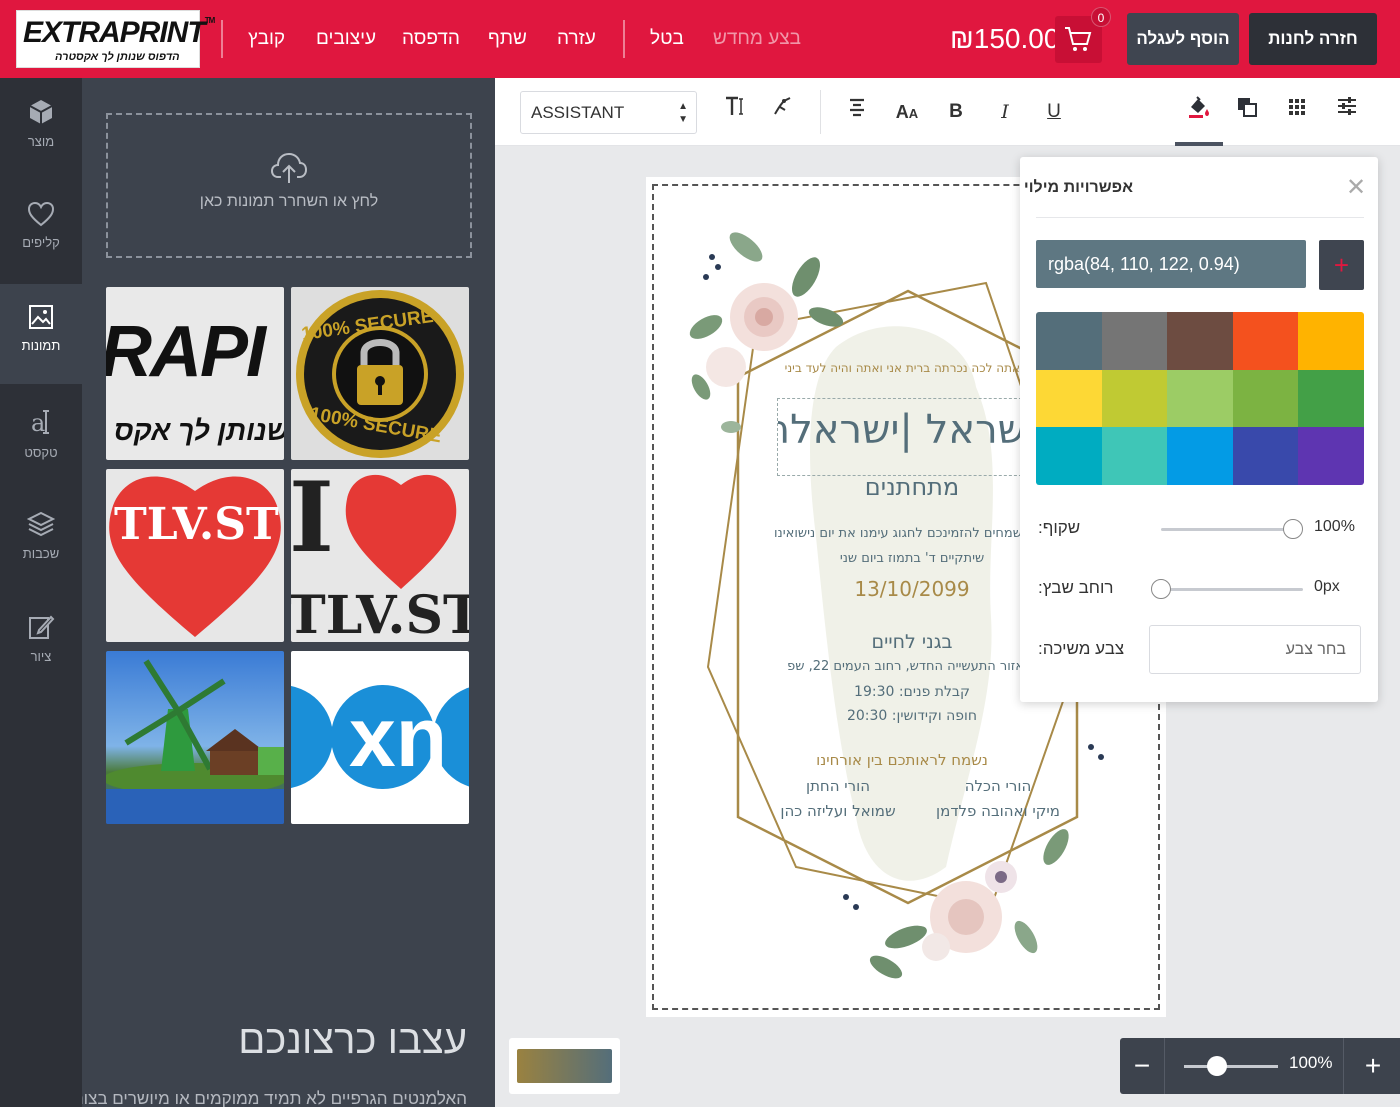 This screenshot has width=1400, height=1107. Describe the element at coordinates (507, 39) in the screenshot. I see `menu-share: שתף` at that location.